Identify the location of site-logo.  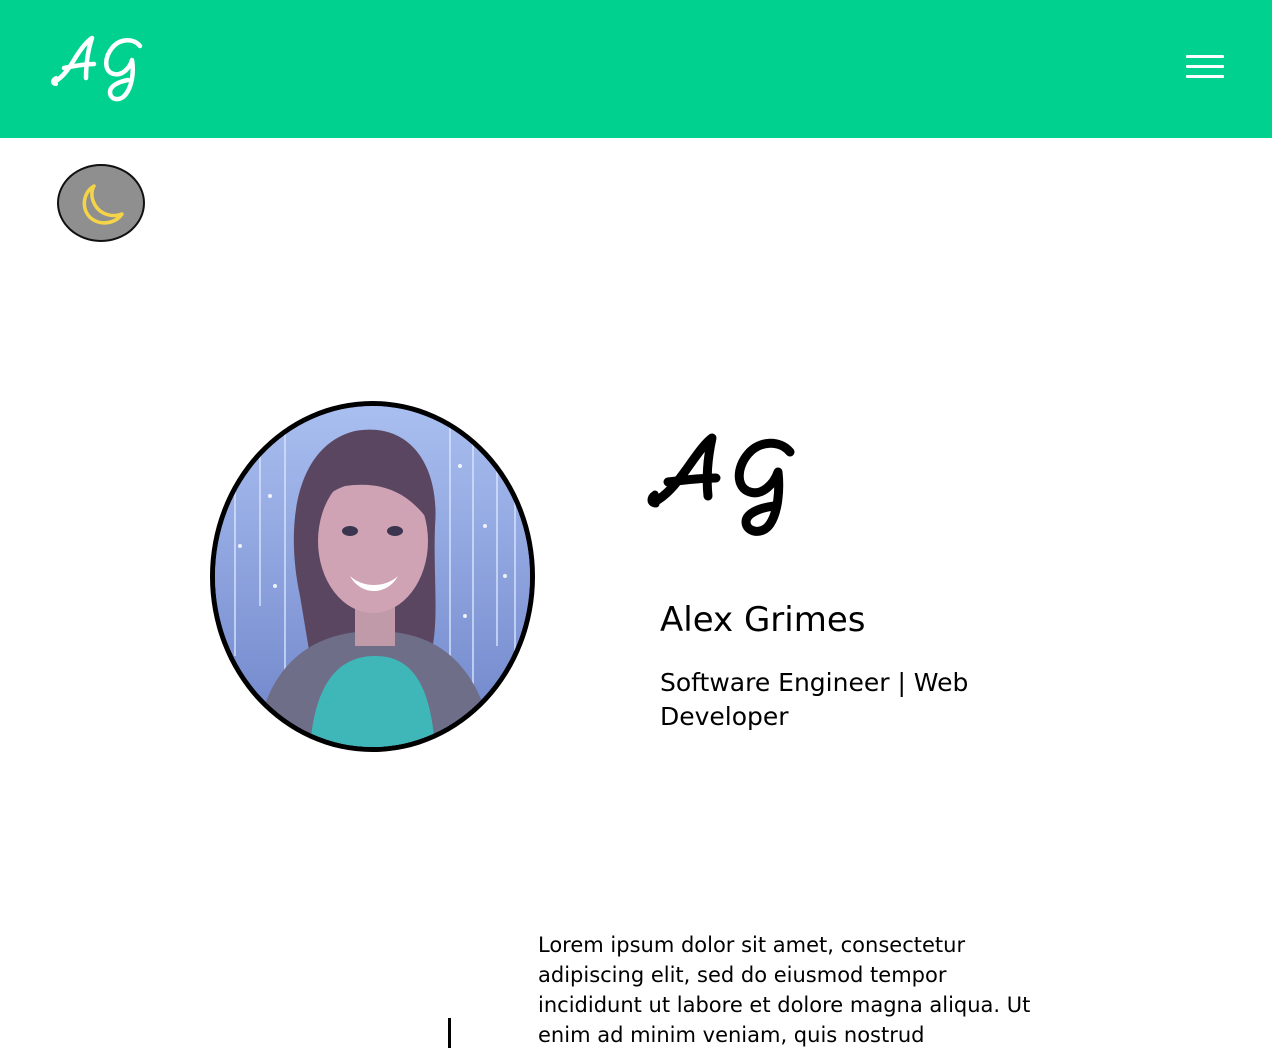
(98, 68).